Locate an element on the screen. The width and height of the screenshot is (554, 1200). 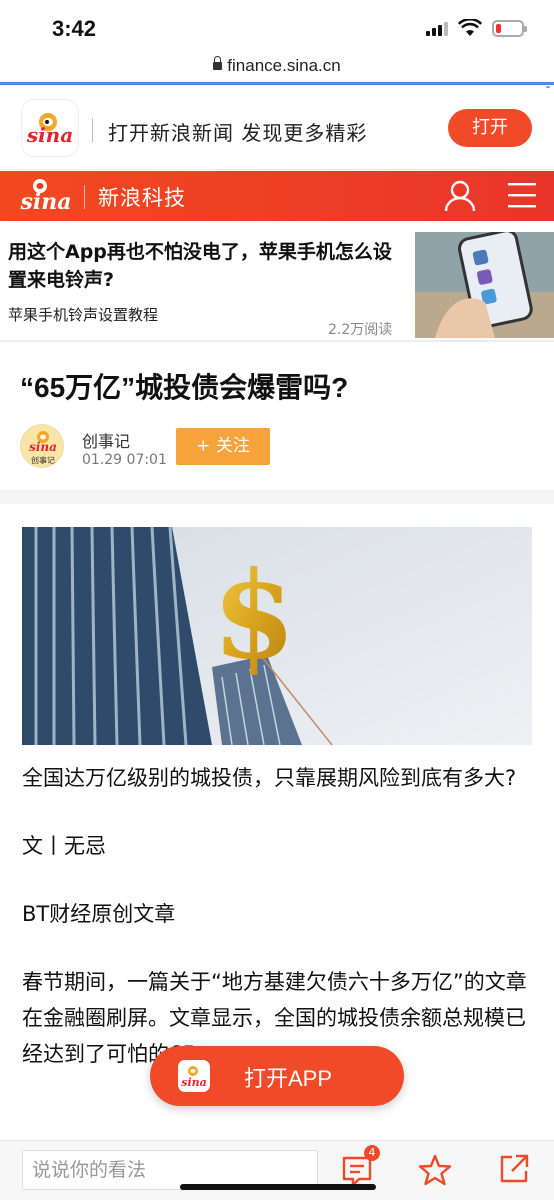
publish-date: 01.29 07:01 is located at coordinates (124, 460).